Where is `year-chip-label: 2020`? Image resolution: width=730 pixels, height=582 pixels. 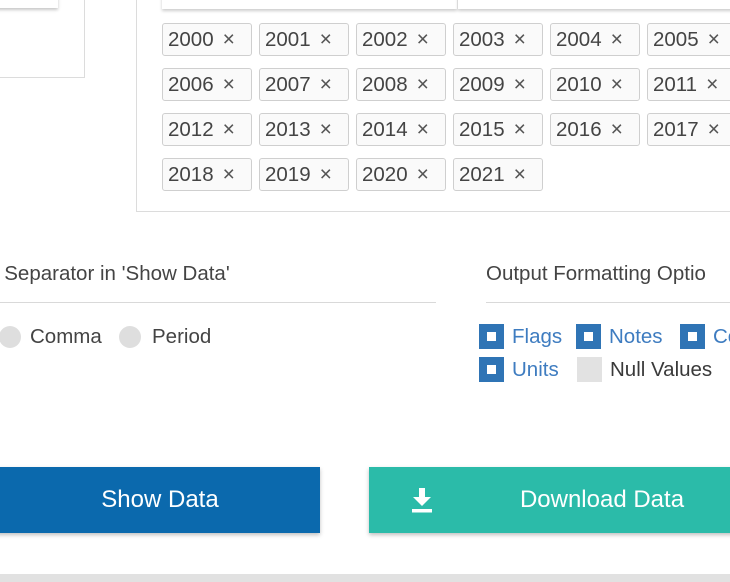
year-chip-label: 2020 is located at coordinates (385, 174).